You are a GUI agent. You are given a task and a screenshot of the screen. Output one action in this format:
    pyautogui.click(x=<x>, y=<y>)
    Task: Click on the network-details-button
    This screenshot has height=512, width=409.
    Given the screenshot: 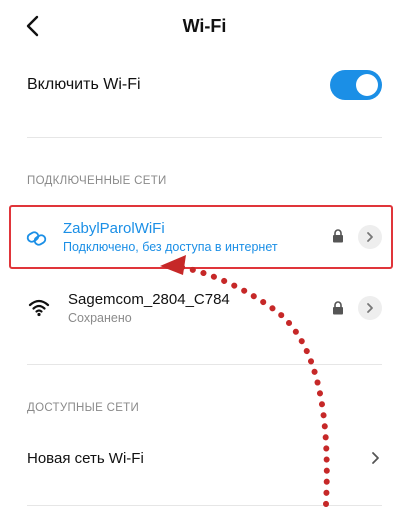 What is the action you would take?
    pyautogui.click(x=370, y=308)
    